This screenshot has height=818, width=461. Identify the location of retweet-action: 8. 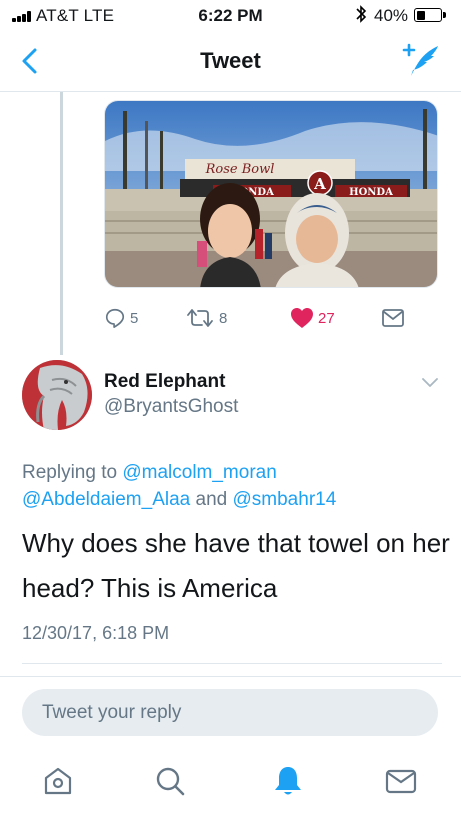
(206, 318).